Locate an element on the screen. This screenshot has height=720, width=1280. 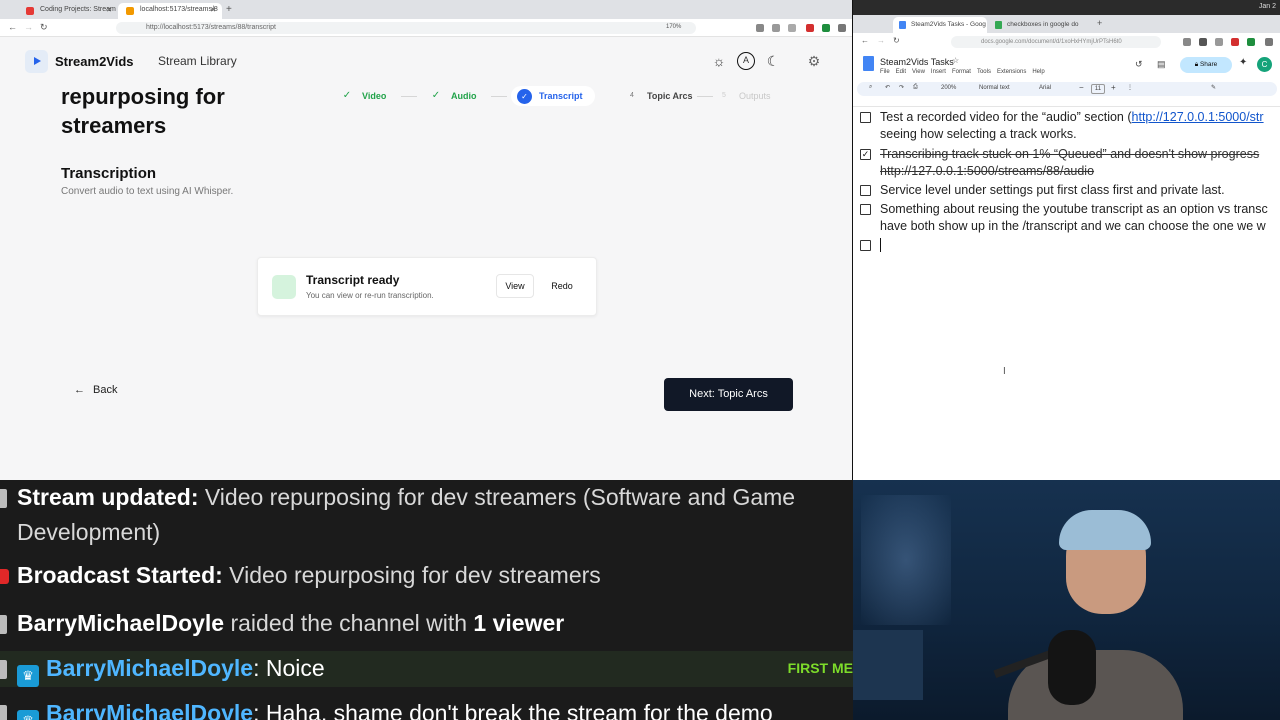
menu-help: Help is located at coordinates (1038, 72).